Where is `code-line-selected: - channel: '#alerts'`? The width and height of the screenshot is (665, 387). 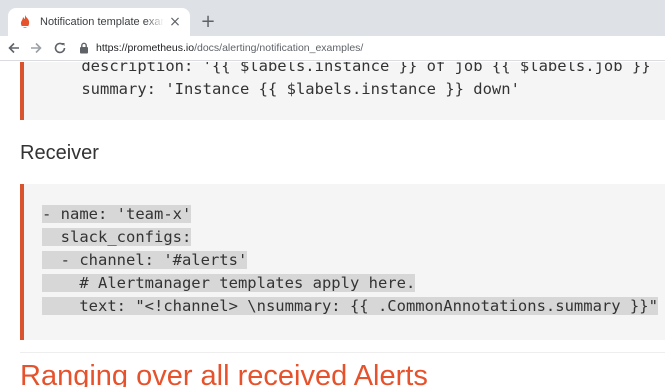
code-line-selected: - channel: '#alerts' is located at coordinates (145, 260).